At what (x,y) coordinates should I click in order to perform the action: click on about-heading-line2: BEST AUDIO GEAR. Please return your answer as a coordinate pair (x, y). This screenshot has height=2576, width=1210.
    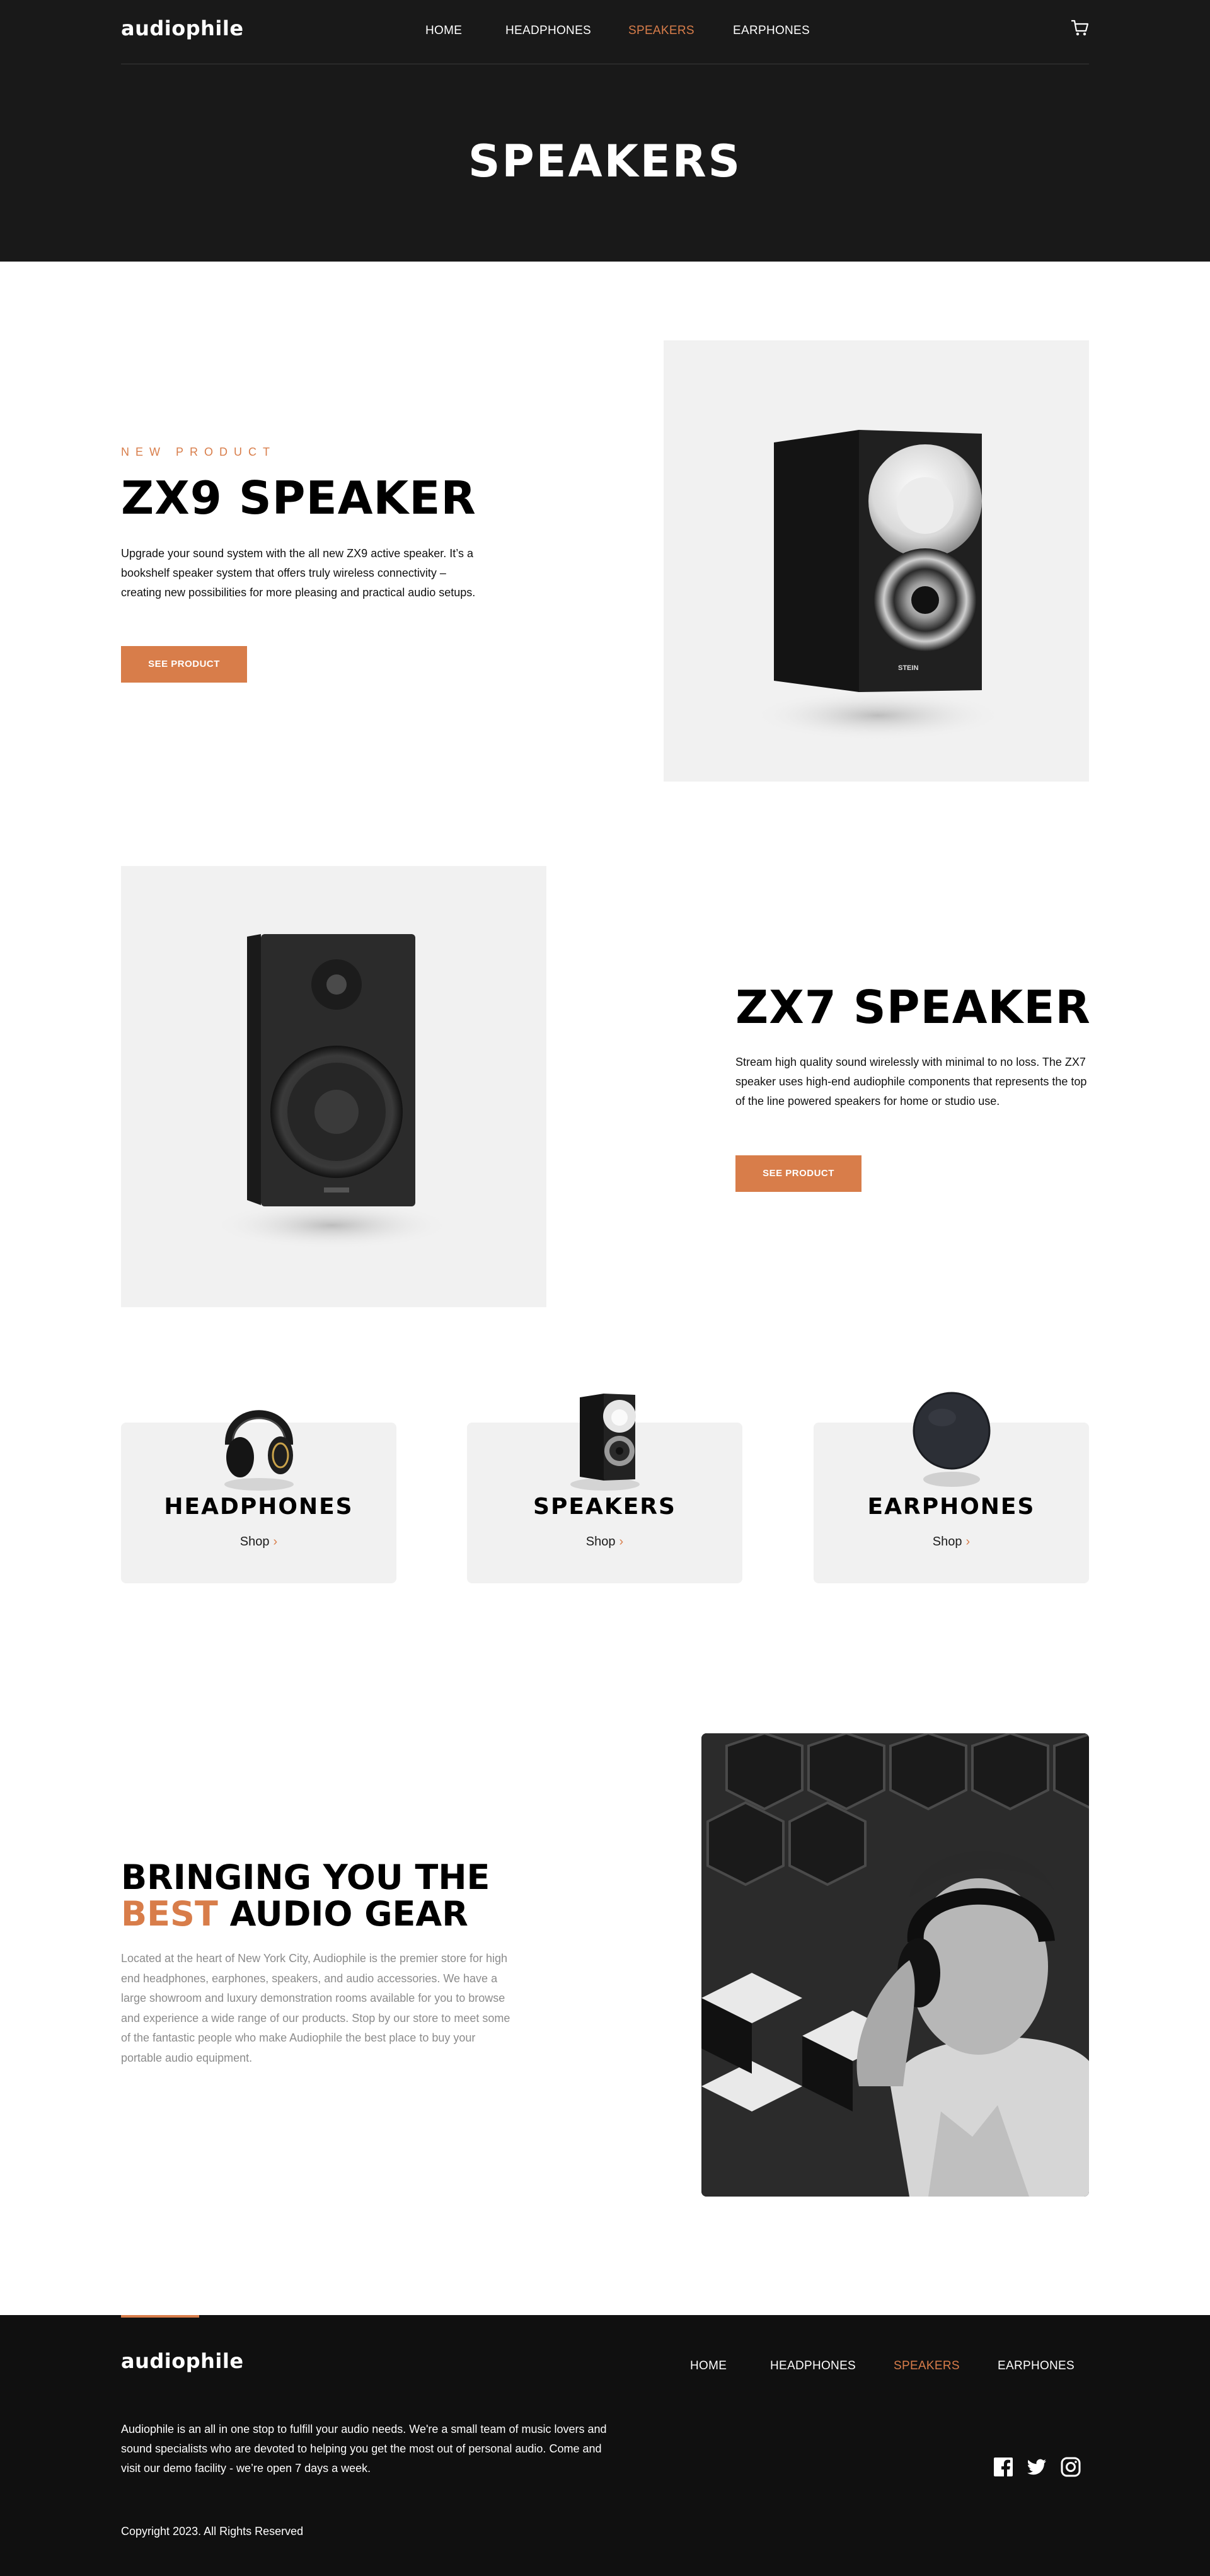
    Looking at the image, I should click on (306, 1914).